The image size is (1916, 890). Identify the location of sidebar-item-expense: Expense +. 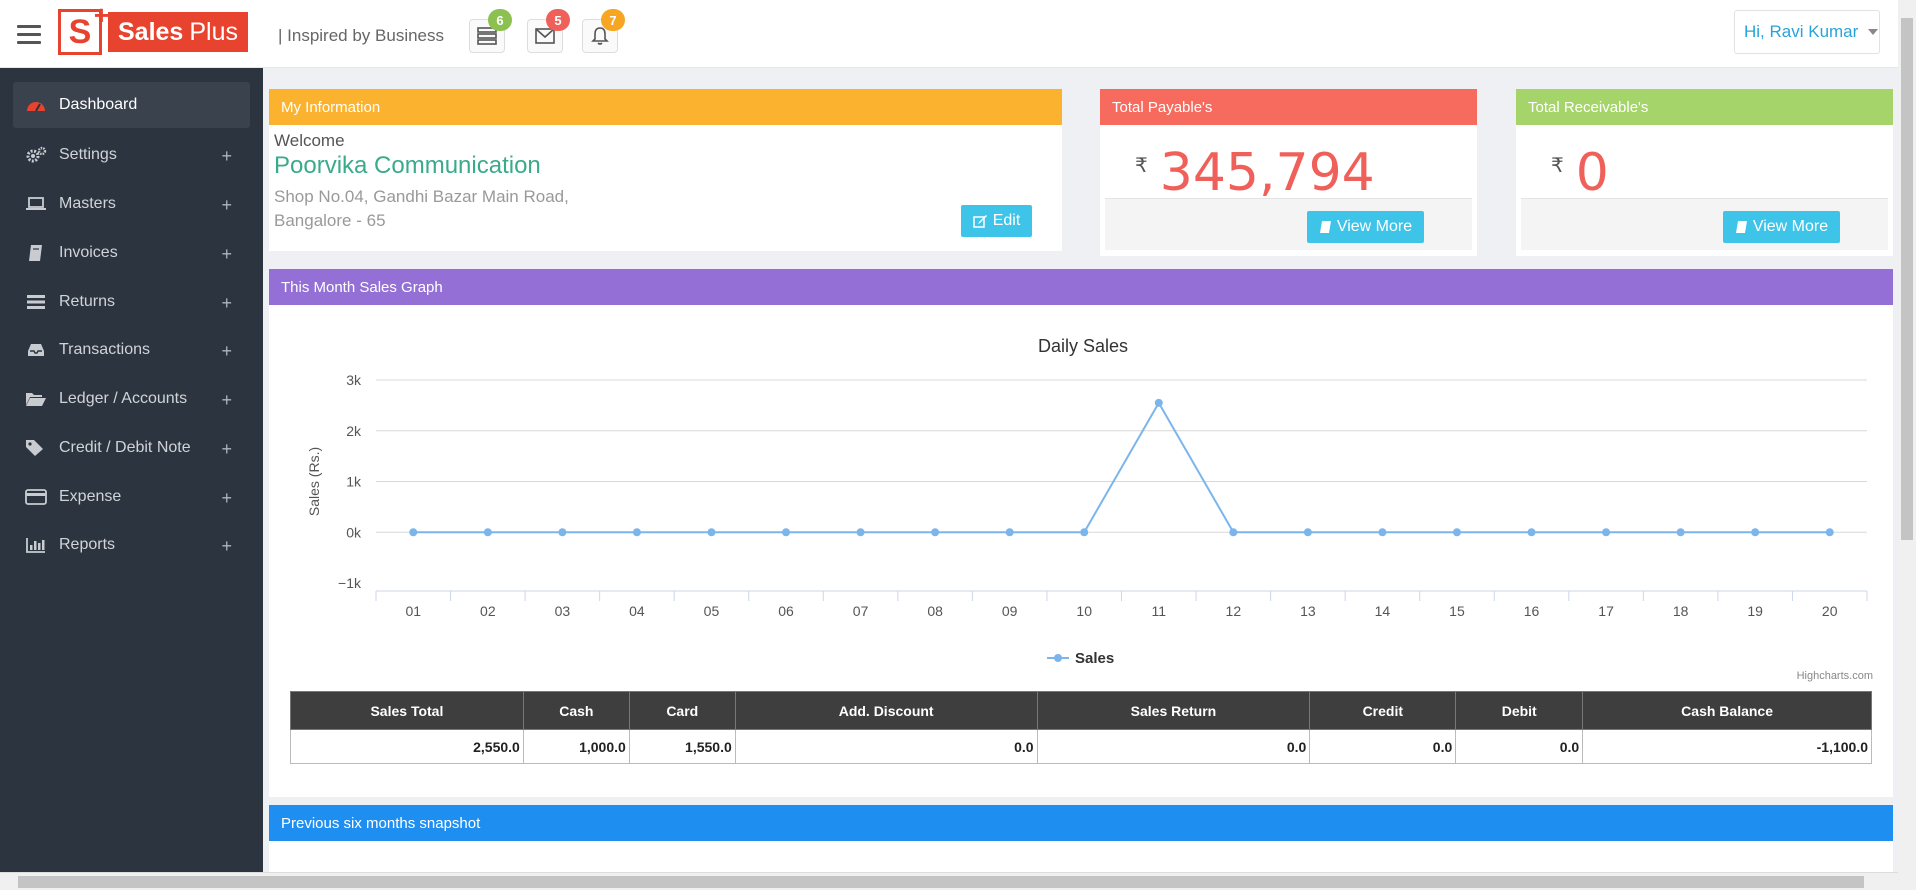
(131, 497).